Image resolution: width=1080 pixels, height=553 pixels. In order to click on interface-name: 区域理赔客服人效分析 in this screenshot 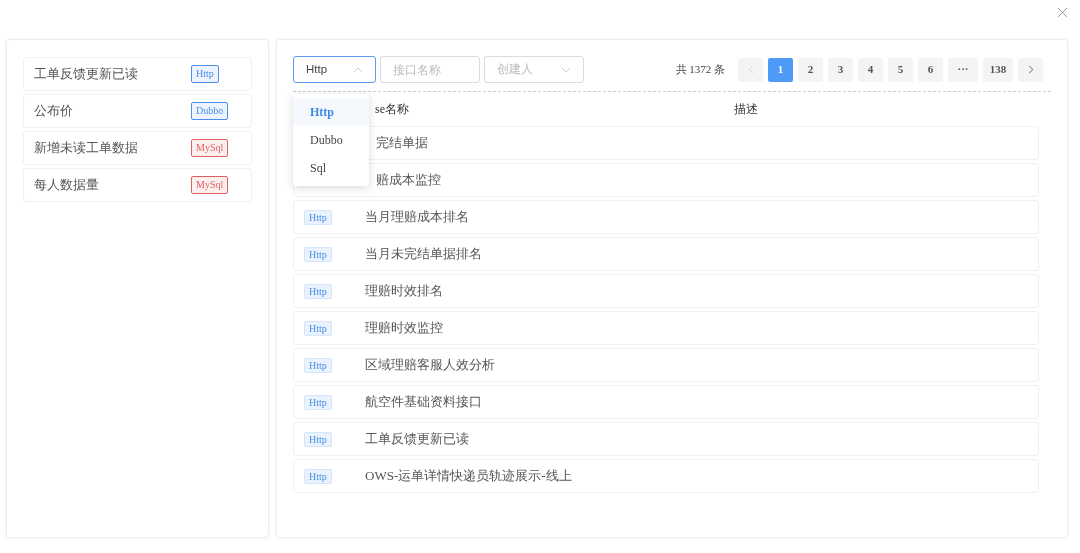, I will do `click(430, 365)`.